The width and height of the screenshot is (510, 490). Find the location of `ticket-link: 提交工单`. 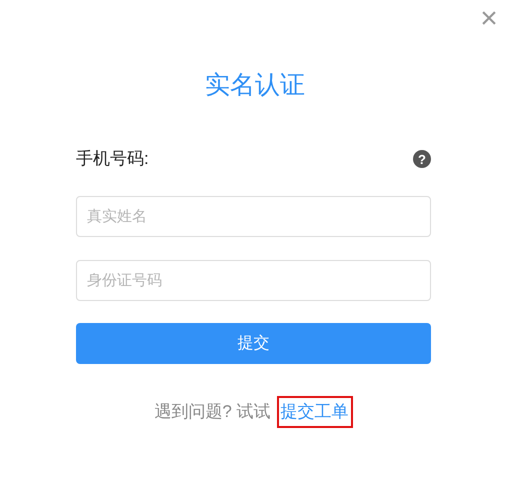

ticket-link: 提交工单 is located at coordinates (314, 412).